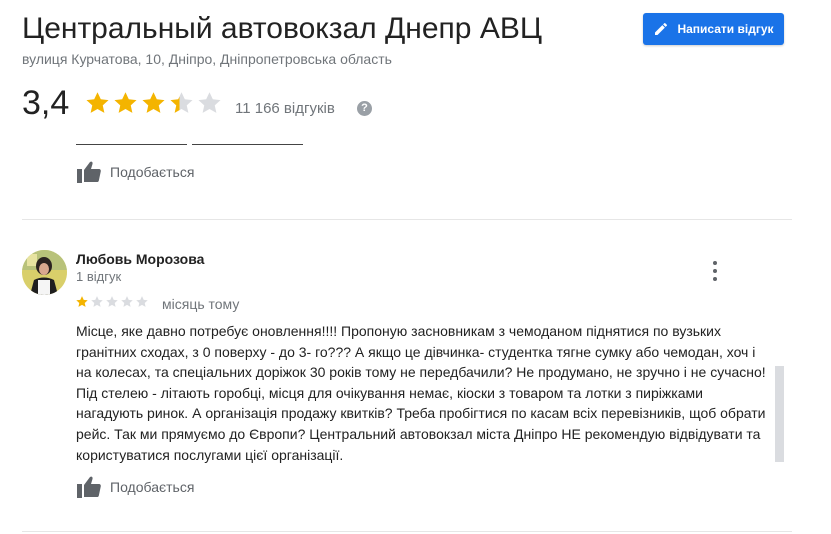  Describe the element at coordinates (44, 272) in the screenshot. I see `avatar` at that location.